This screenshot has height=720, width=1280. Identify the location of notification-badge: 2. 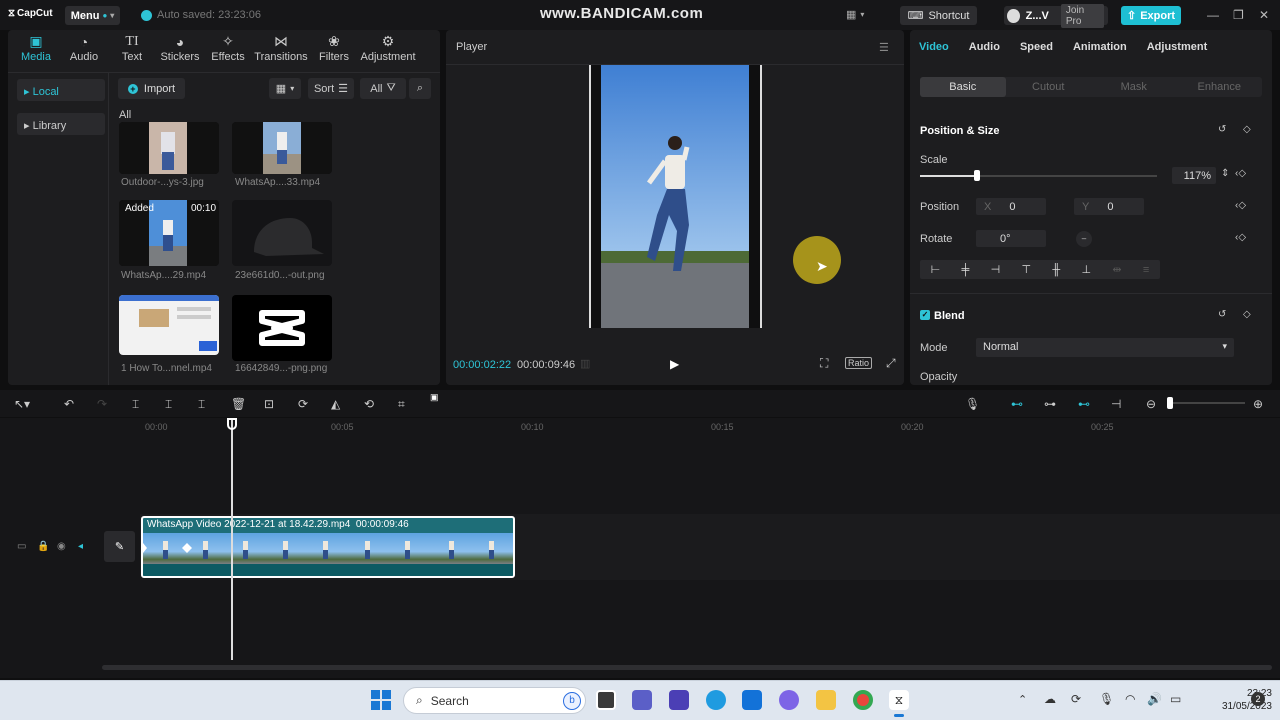
(1258, 699).